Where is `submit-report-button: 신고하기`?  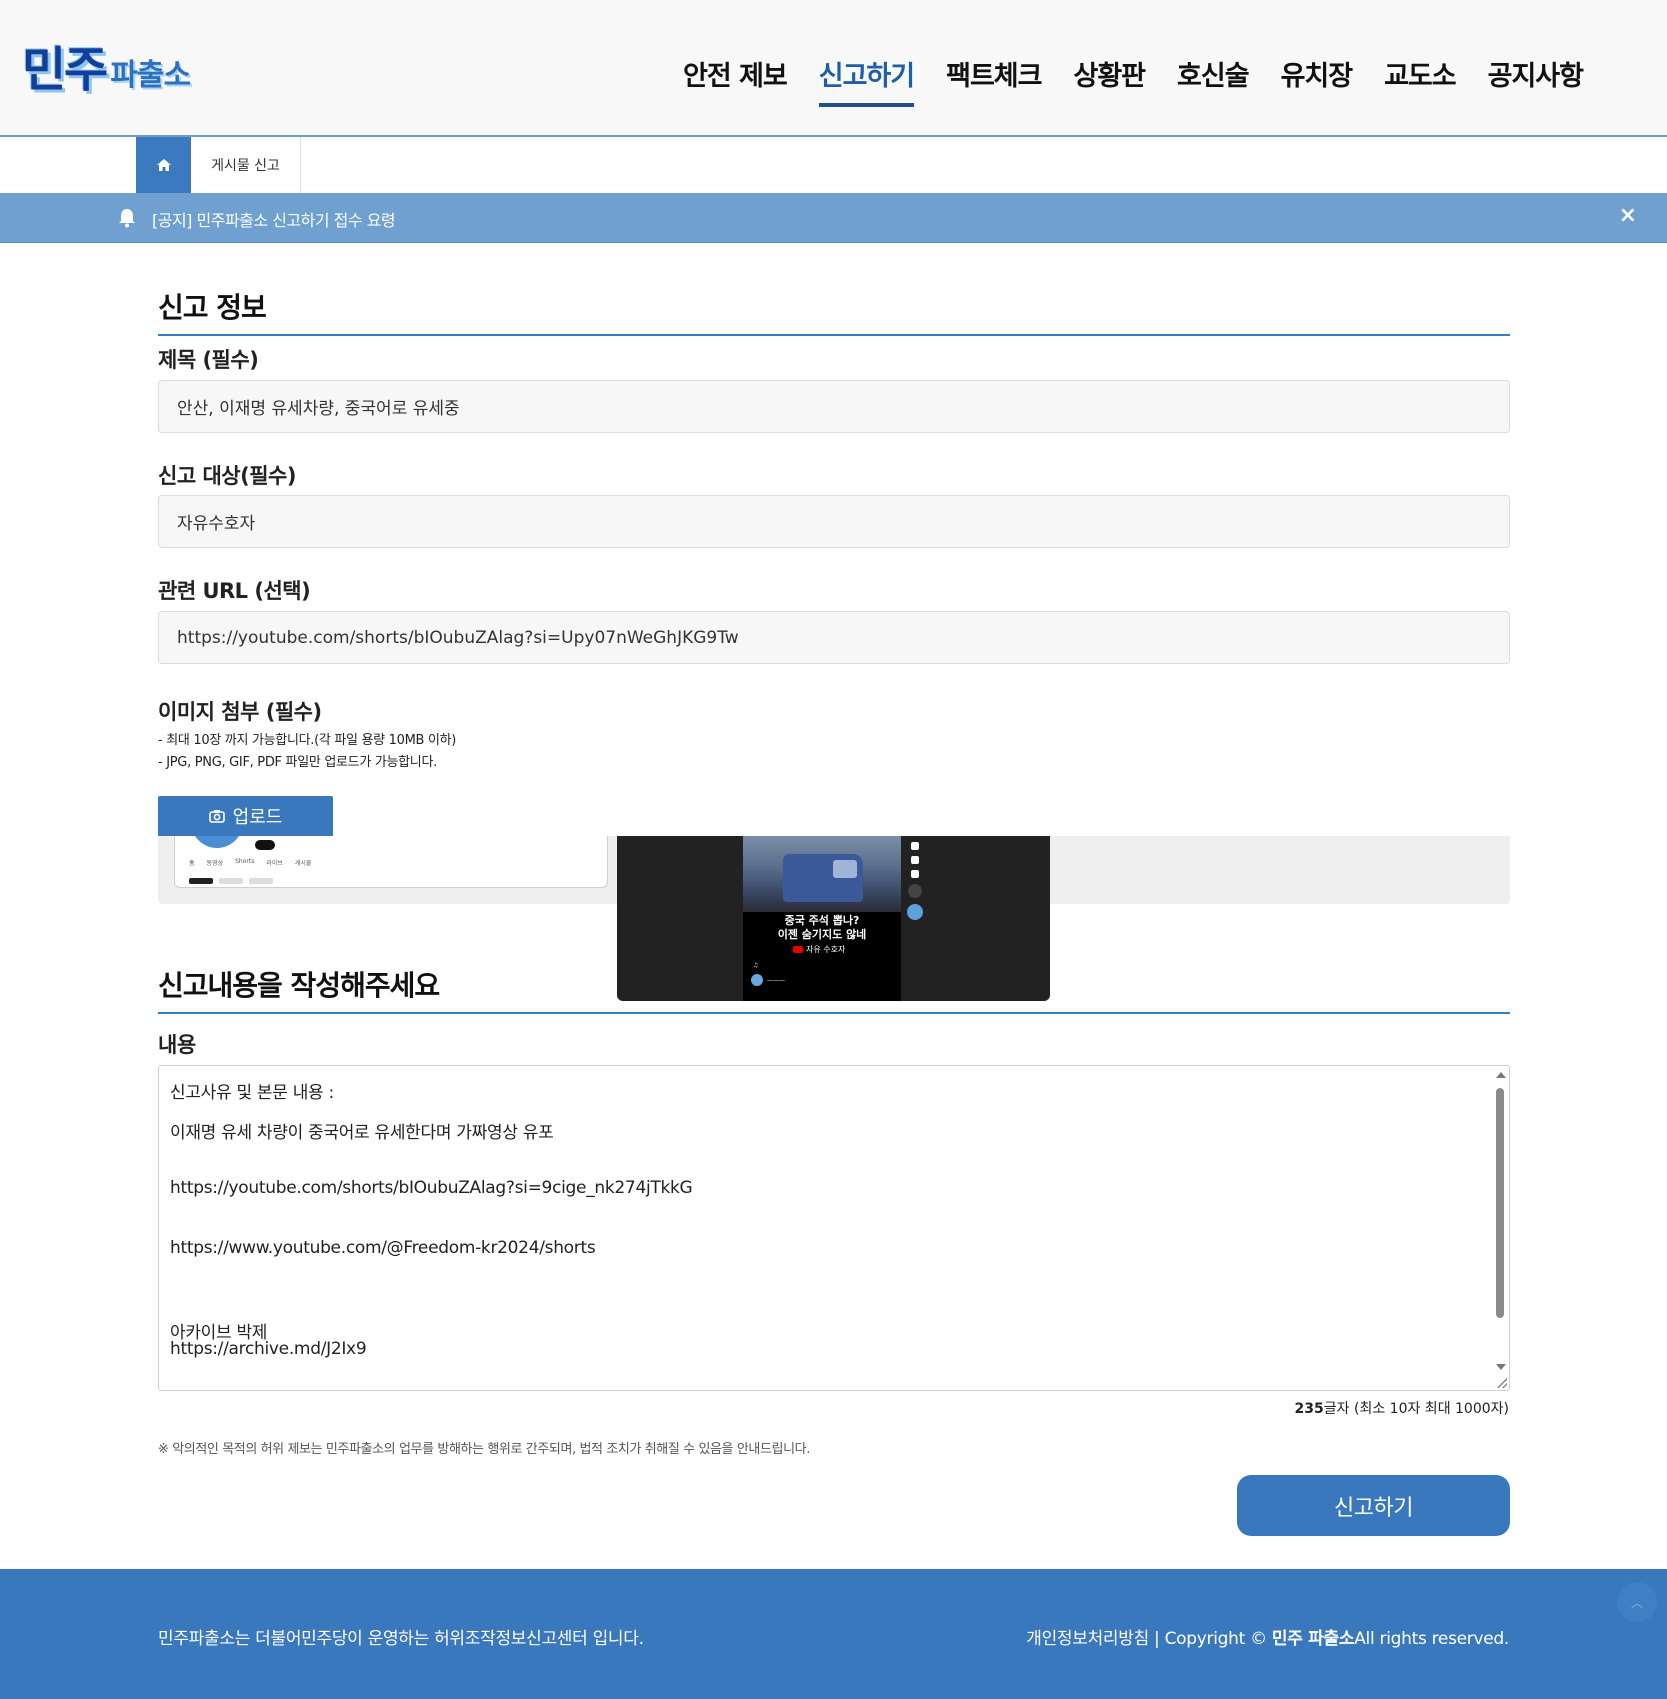
submit-report-button: 신고하기 is located at coordinates (1373, 1505).